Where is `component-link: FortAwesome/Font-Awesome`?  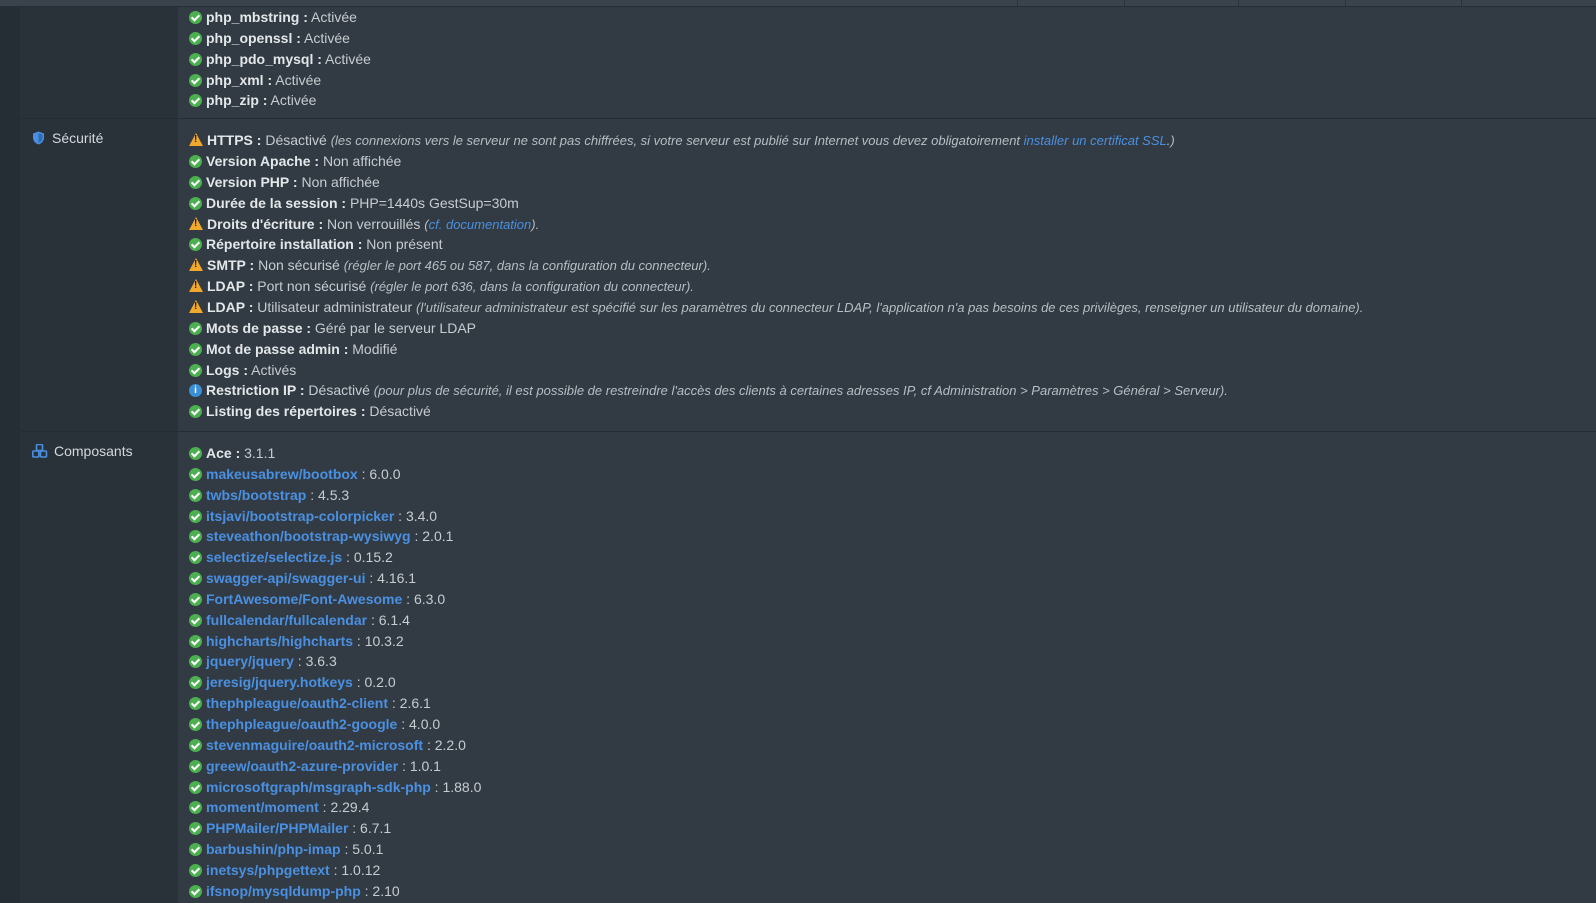 component-link: FortAwesome/Font-Awesome is located at coordinates (304, 599).